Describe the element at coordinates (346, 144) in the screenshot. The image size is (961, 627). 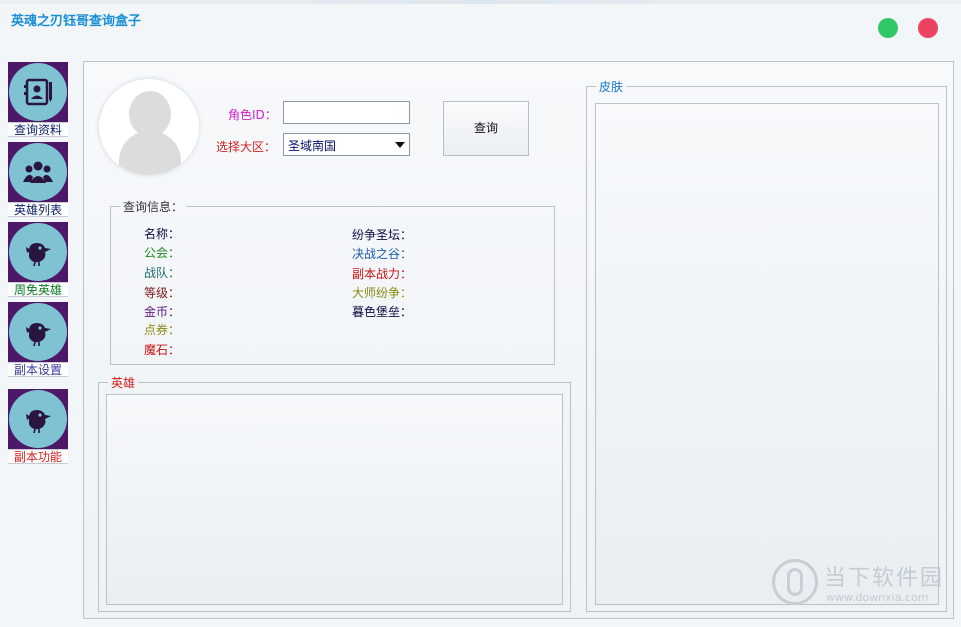
I see `region-select: 圣域南国` at that location.